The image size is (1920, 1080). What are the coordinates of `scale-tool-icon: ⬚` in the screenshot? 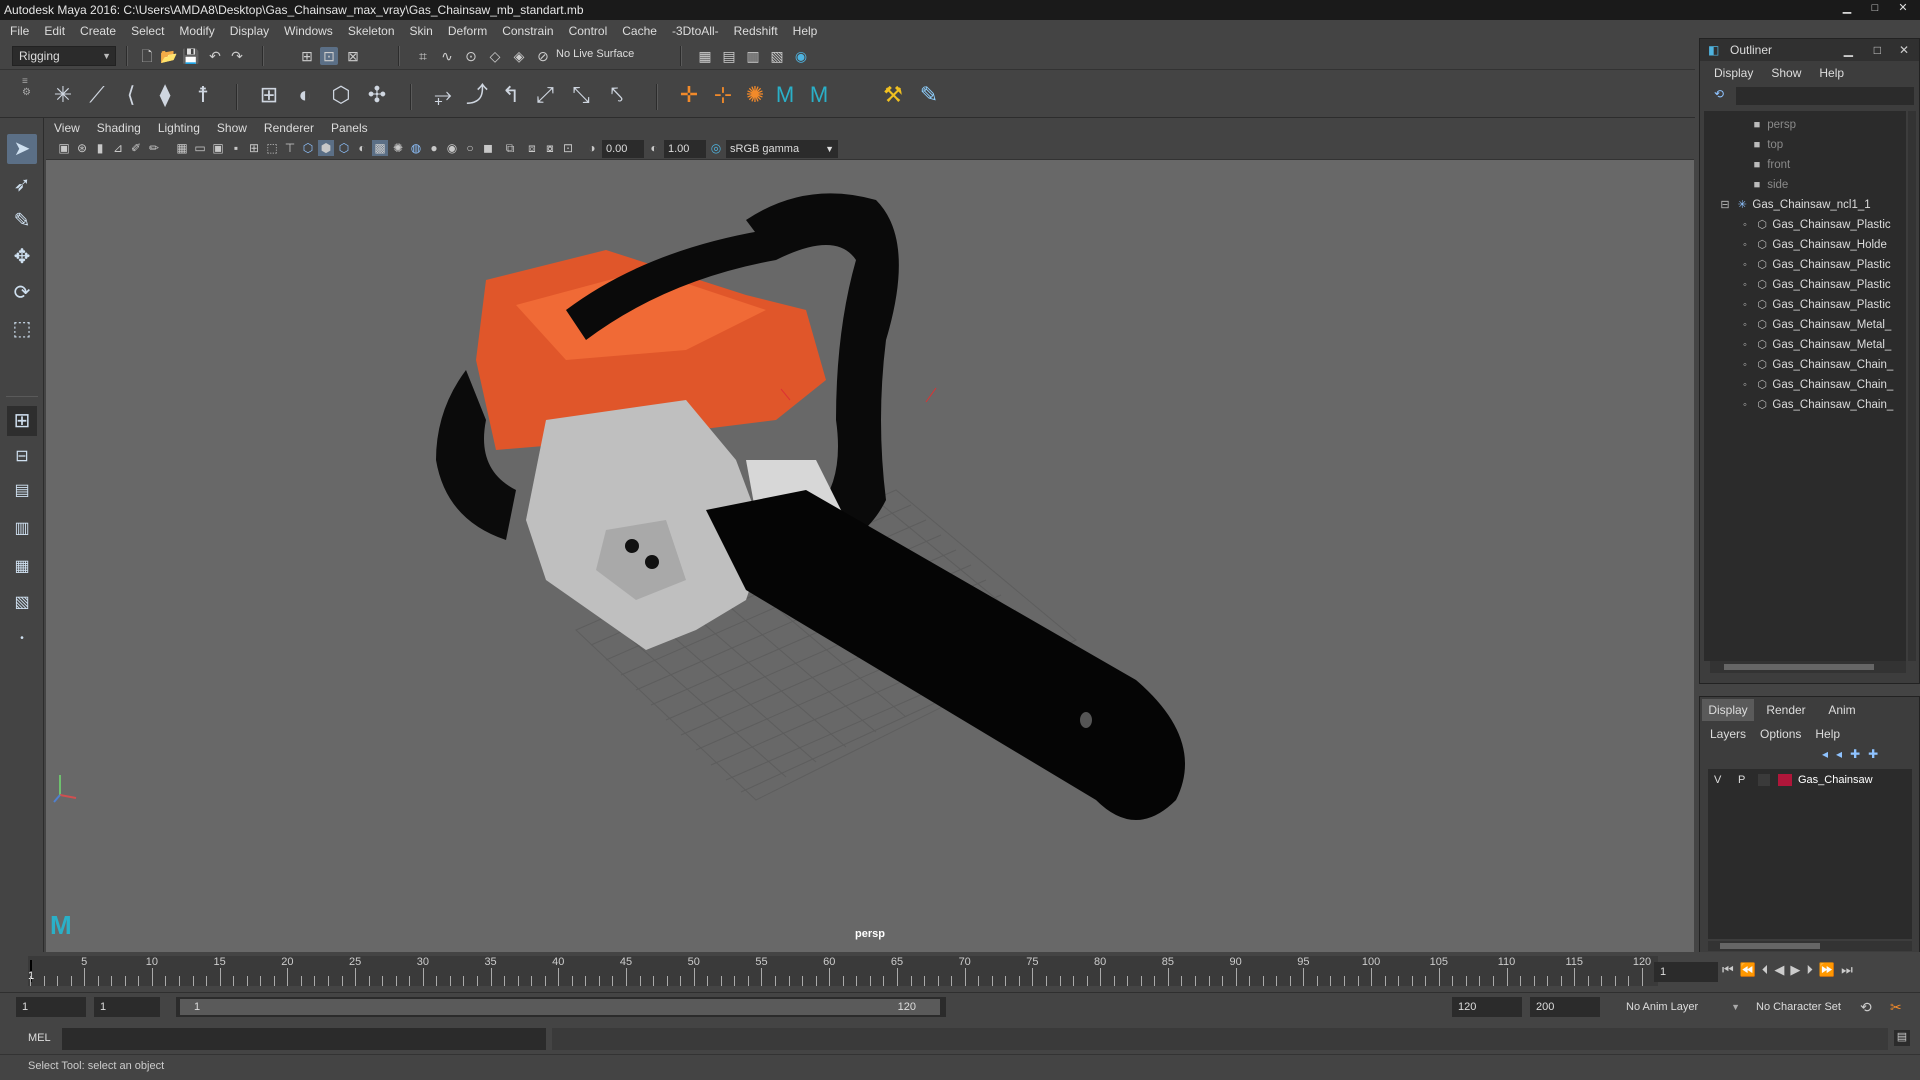 It's located at (22, 329).